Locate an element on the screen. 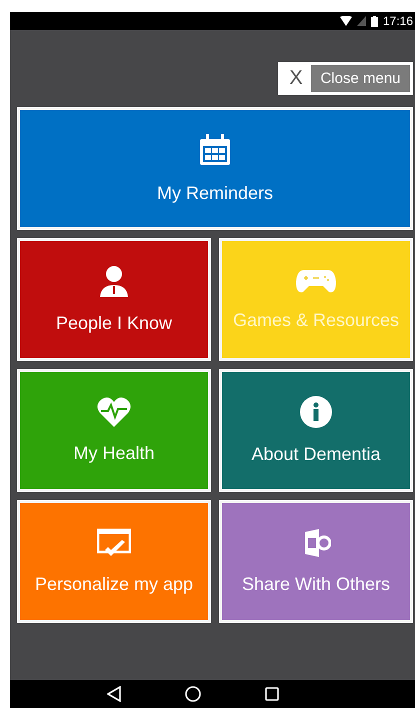 This screenshot has width=415, height=708. close-icon-text: X is located at coordinates (296, 78).